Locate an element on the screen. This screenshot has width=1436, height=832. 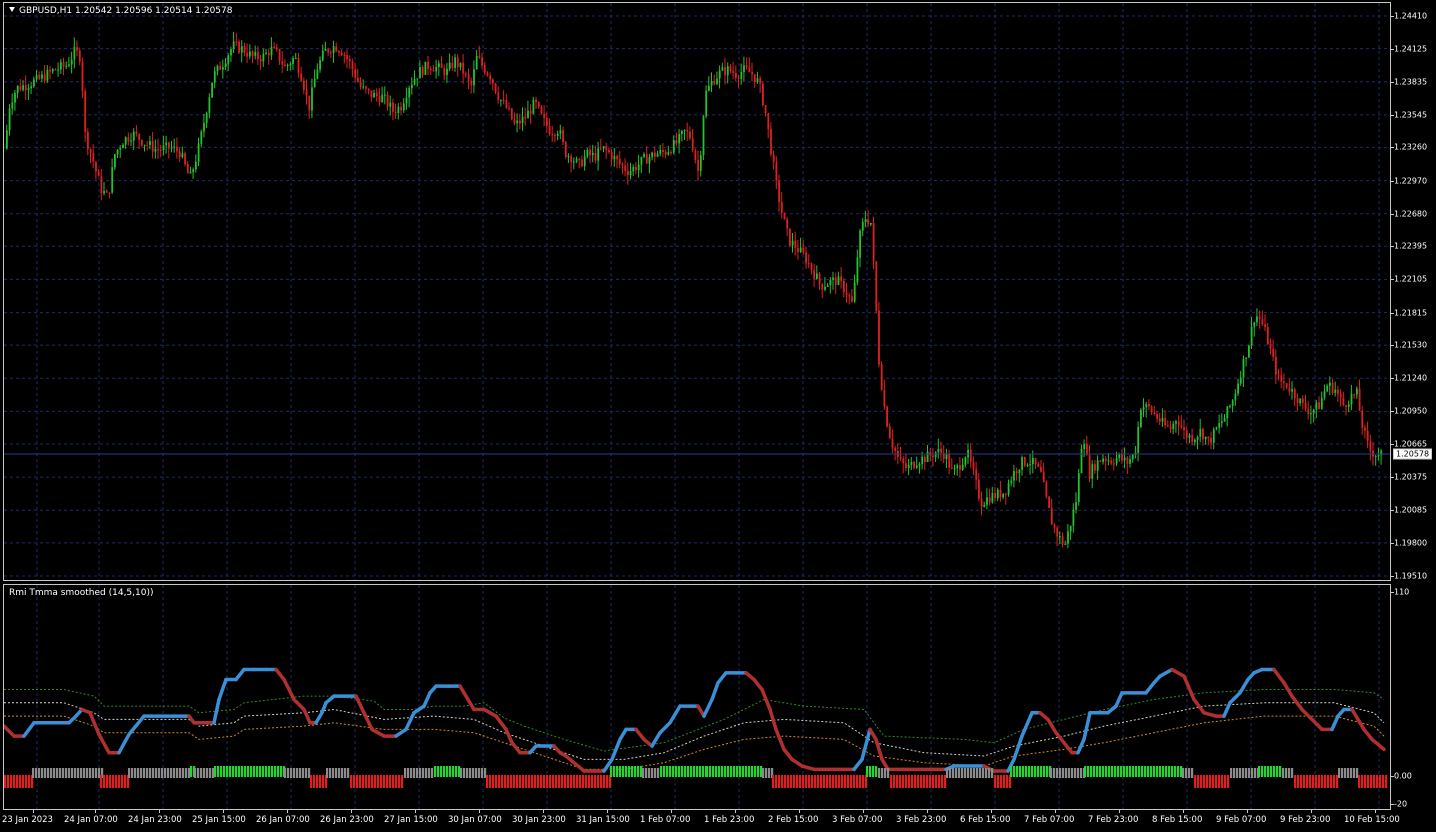
time-axis-label: 23 Jan 2023 is located at coordinates (27, 820).